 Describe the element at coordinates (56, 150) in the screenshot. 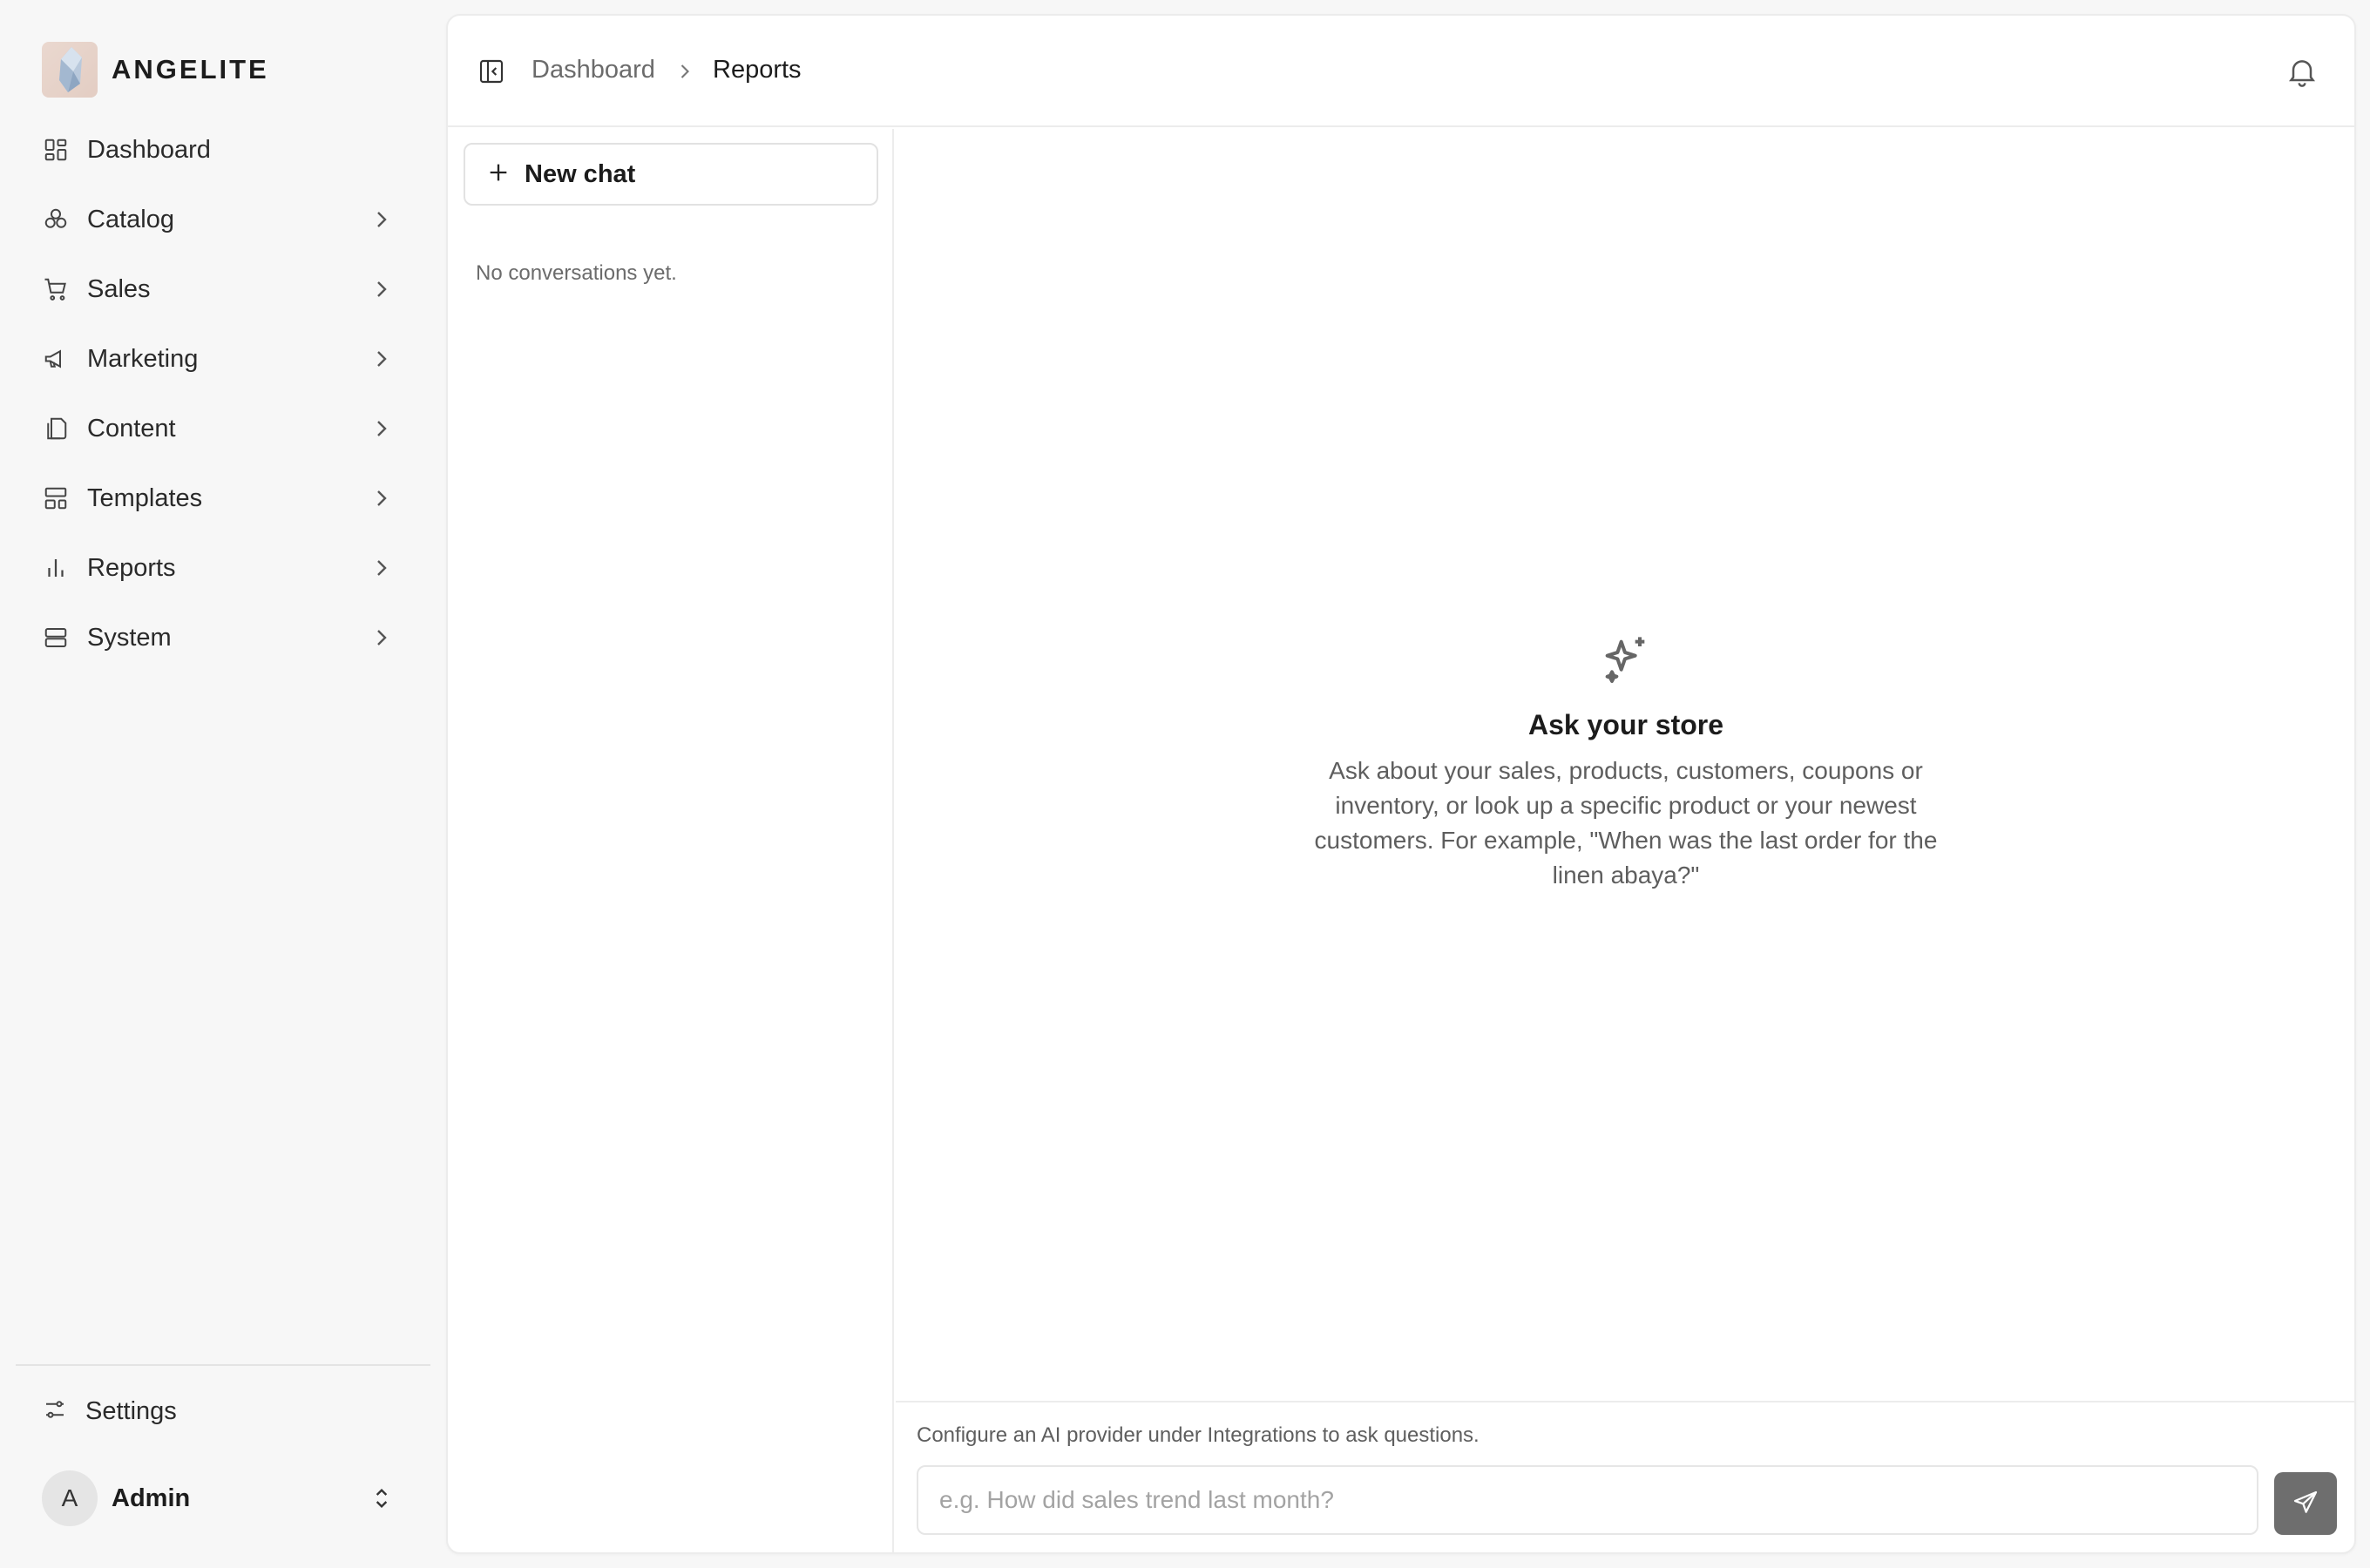

I see `dashboard-icon` at that location.